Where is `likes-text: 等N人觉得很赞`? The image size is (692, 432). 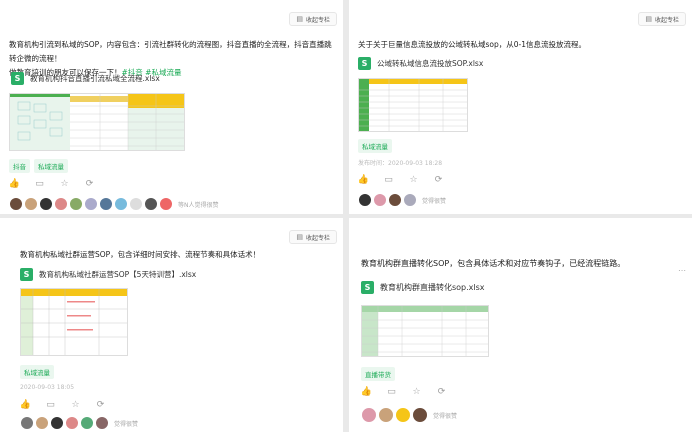
likes-text: 等N人觉得很赞 is located at coordinates (198, 205).